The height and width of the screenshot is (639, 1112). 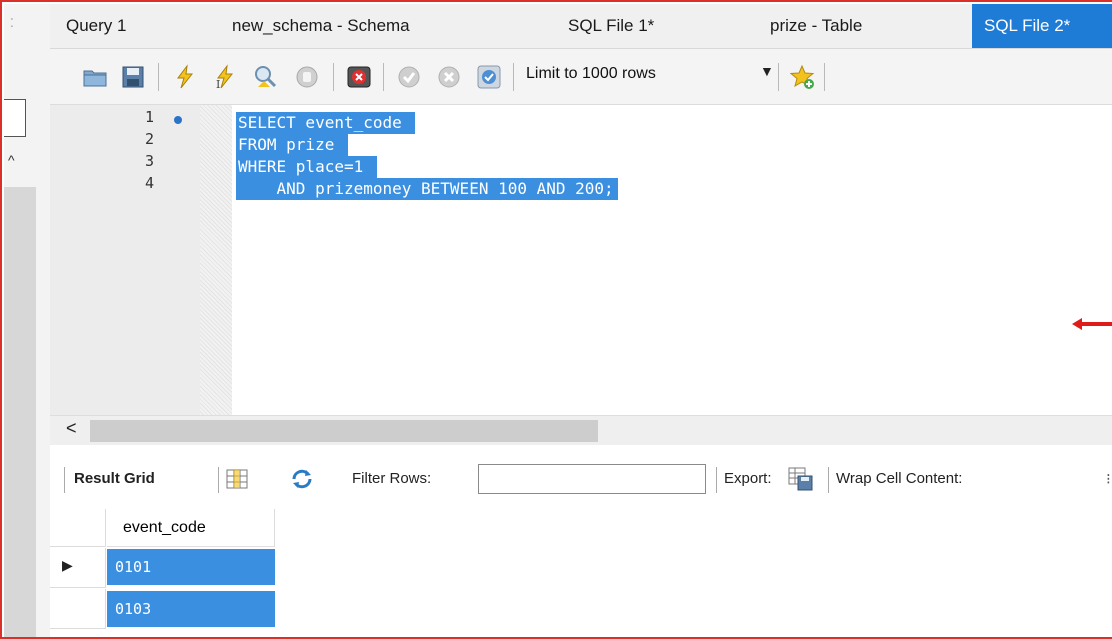 I want to click on refresh-icon, so click(x=302, y=479).